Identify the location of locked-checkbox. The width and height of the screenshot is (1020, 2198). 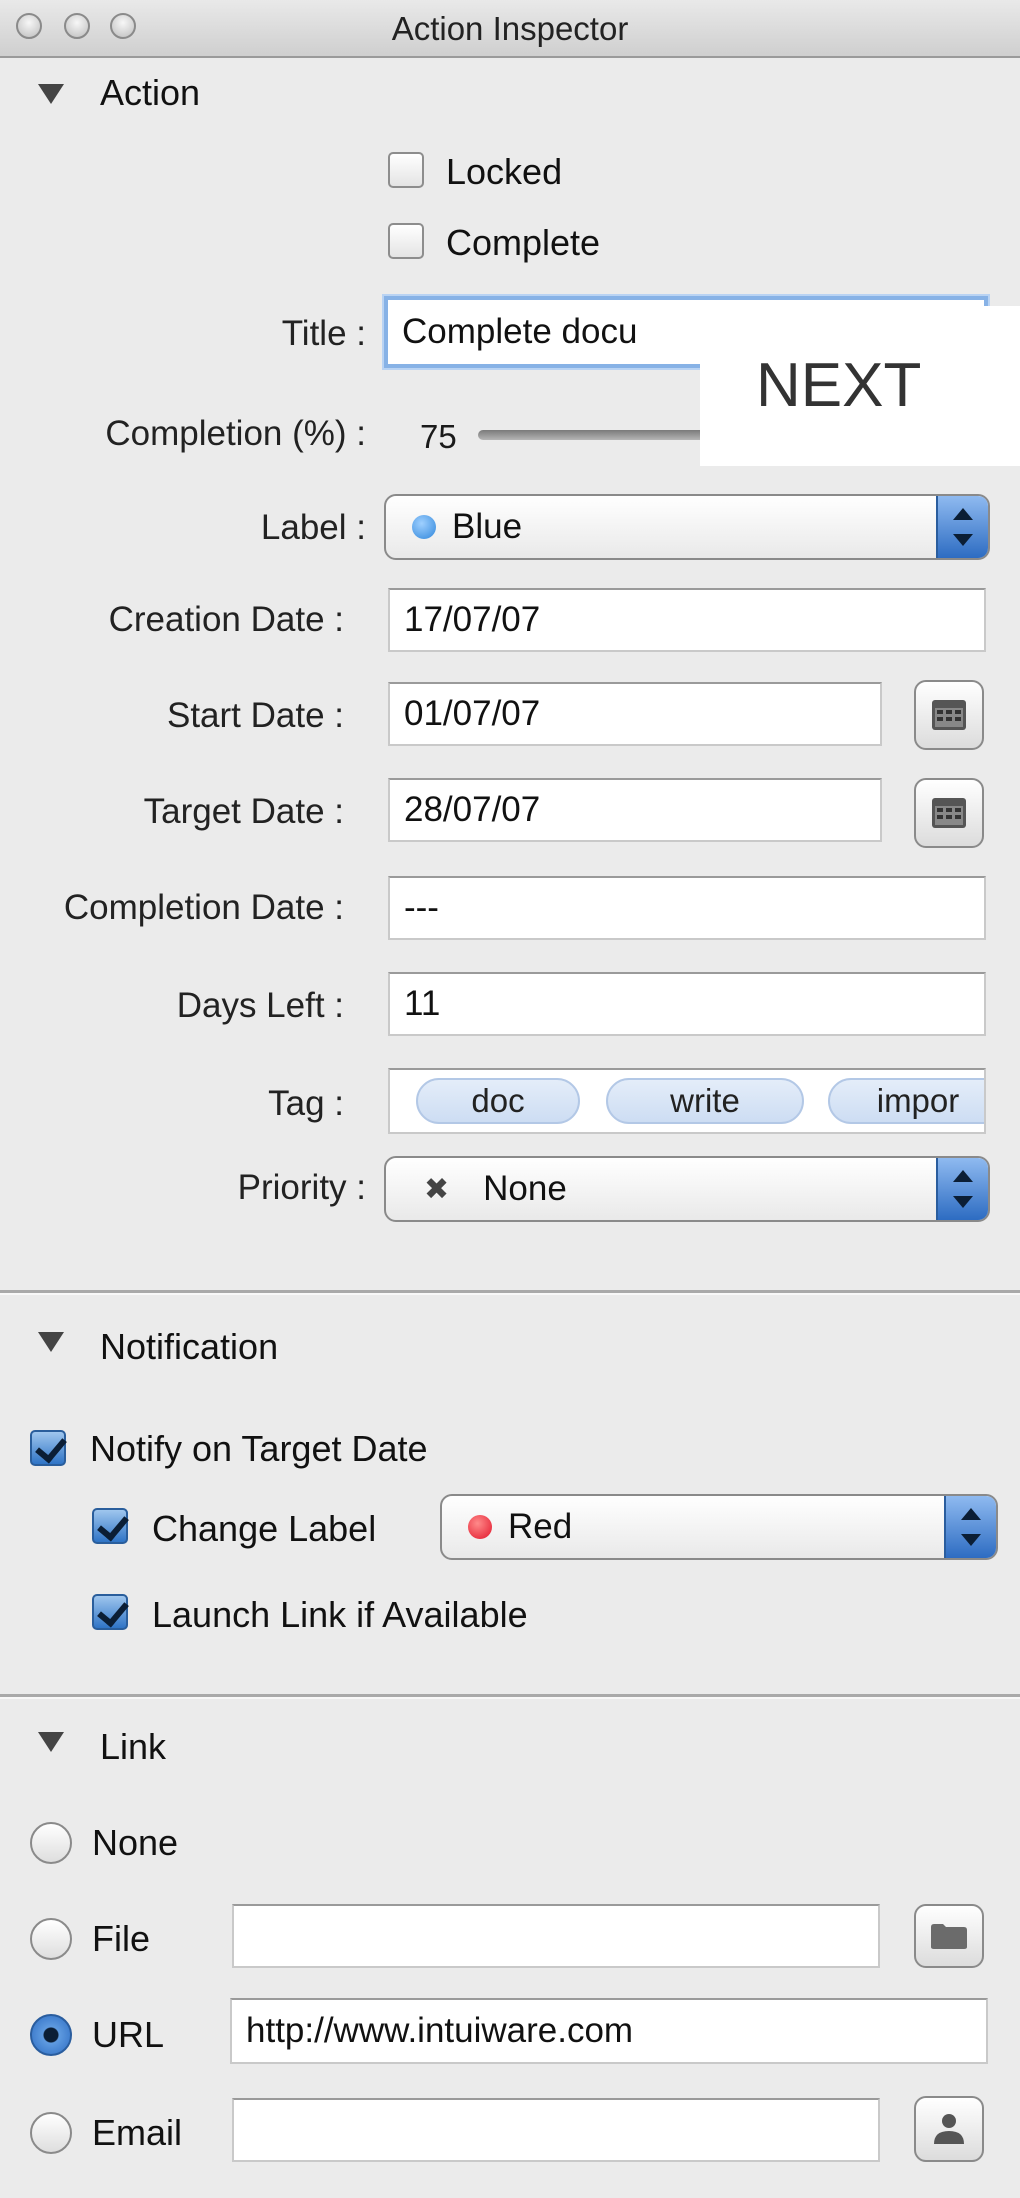
(406, 170).